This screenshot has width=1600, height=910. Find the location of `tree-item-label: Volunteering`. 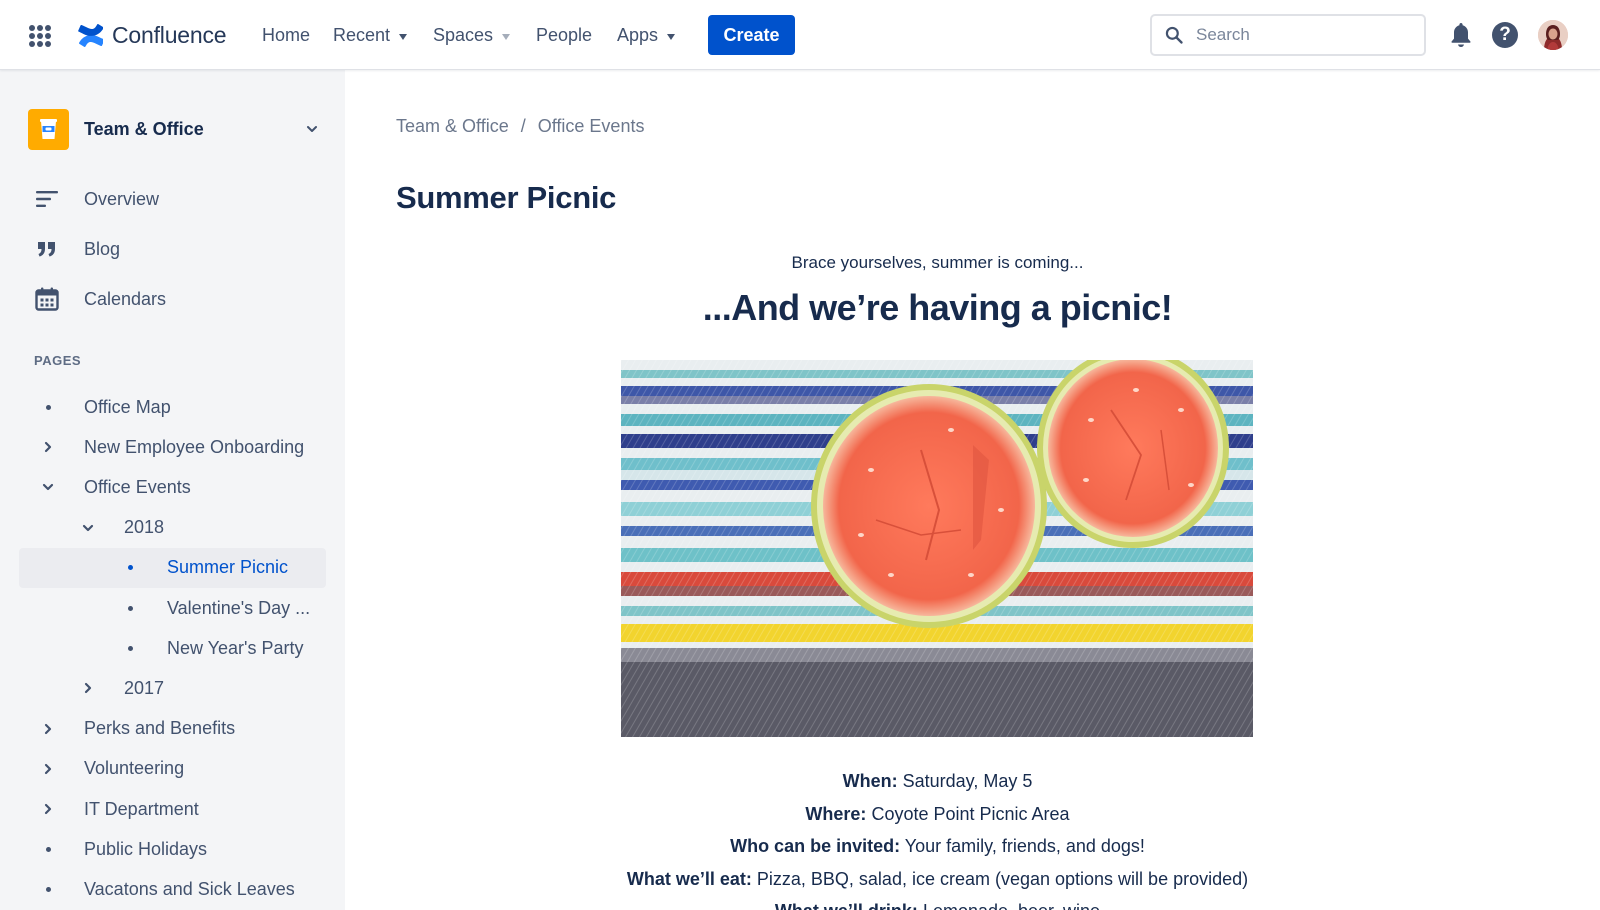

tree-item-label: Volunteering is located at coordinates (134, 768).